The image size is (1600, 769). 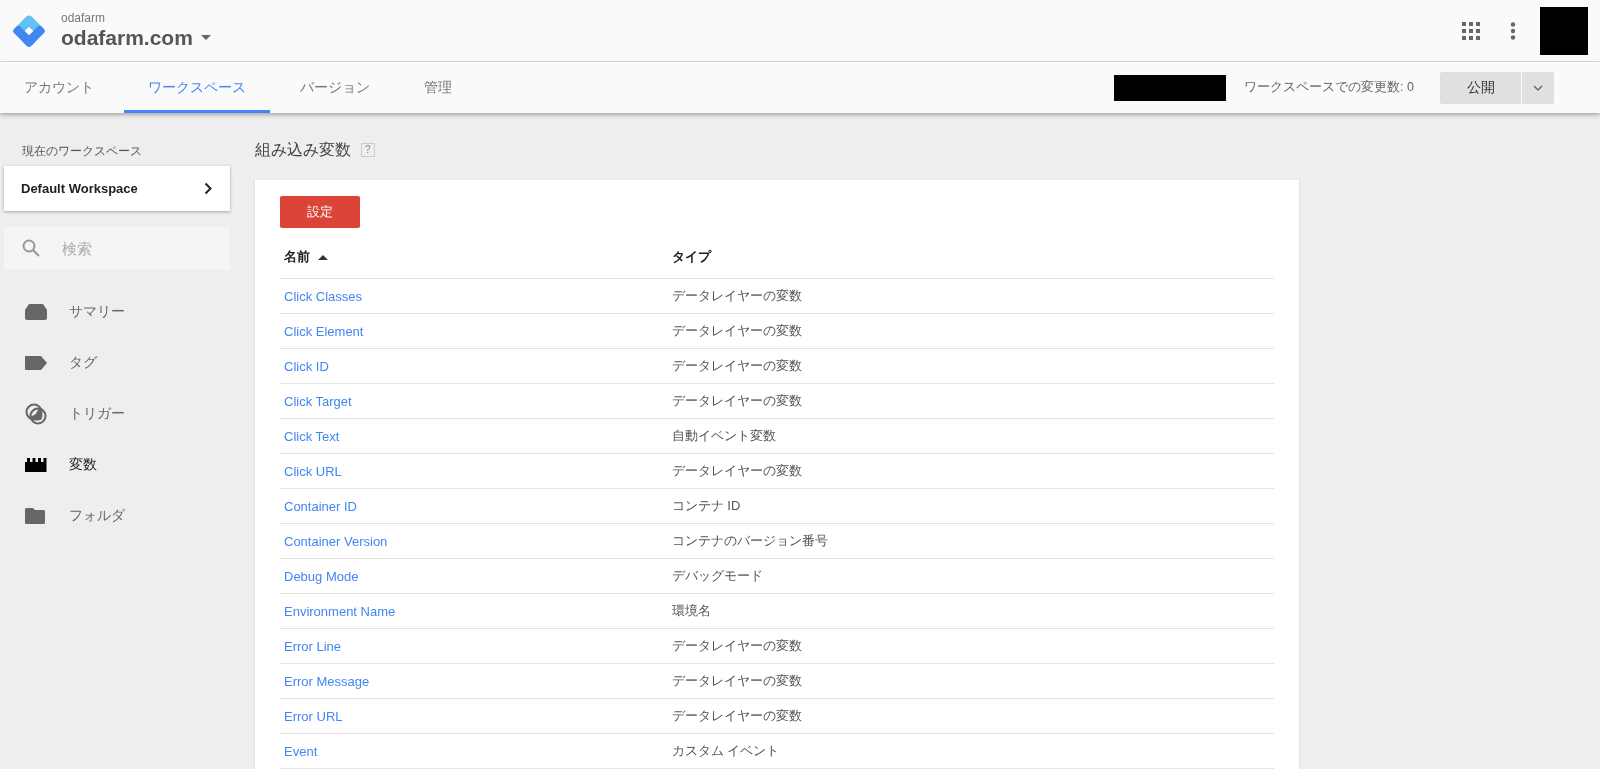 I want to click on column-header: 名前, so click(x=297, y=256).